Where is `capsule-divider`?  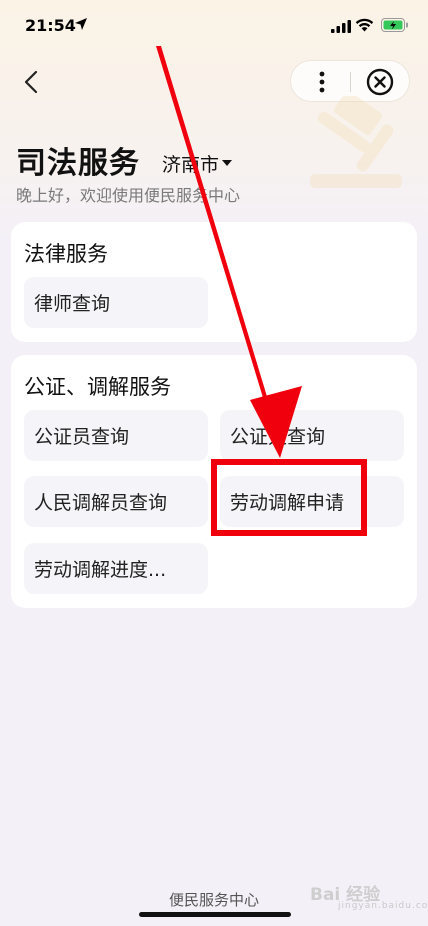 capsule-divider is located at coordinates (350, 82).